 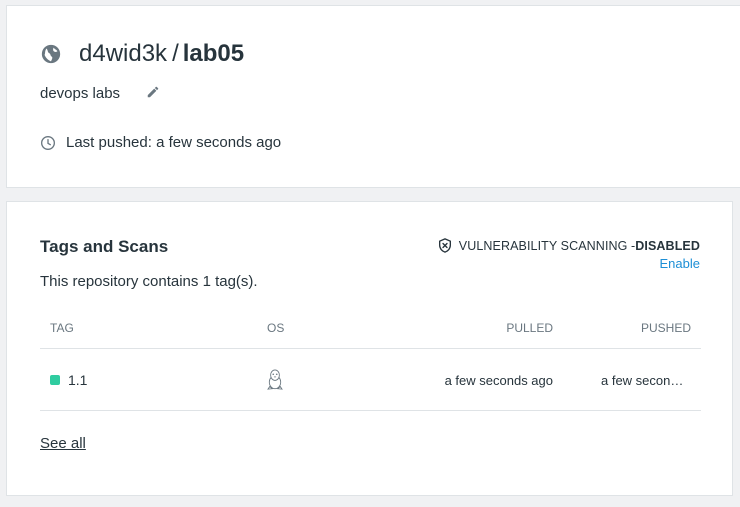 I want to click on page-title: d4wid3k / lab05, so click(x=142, y=54).